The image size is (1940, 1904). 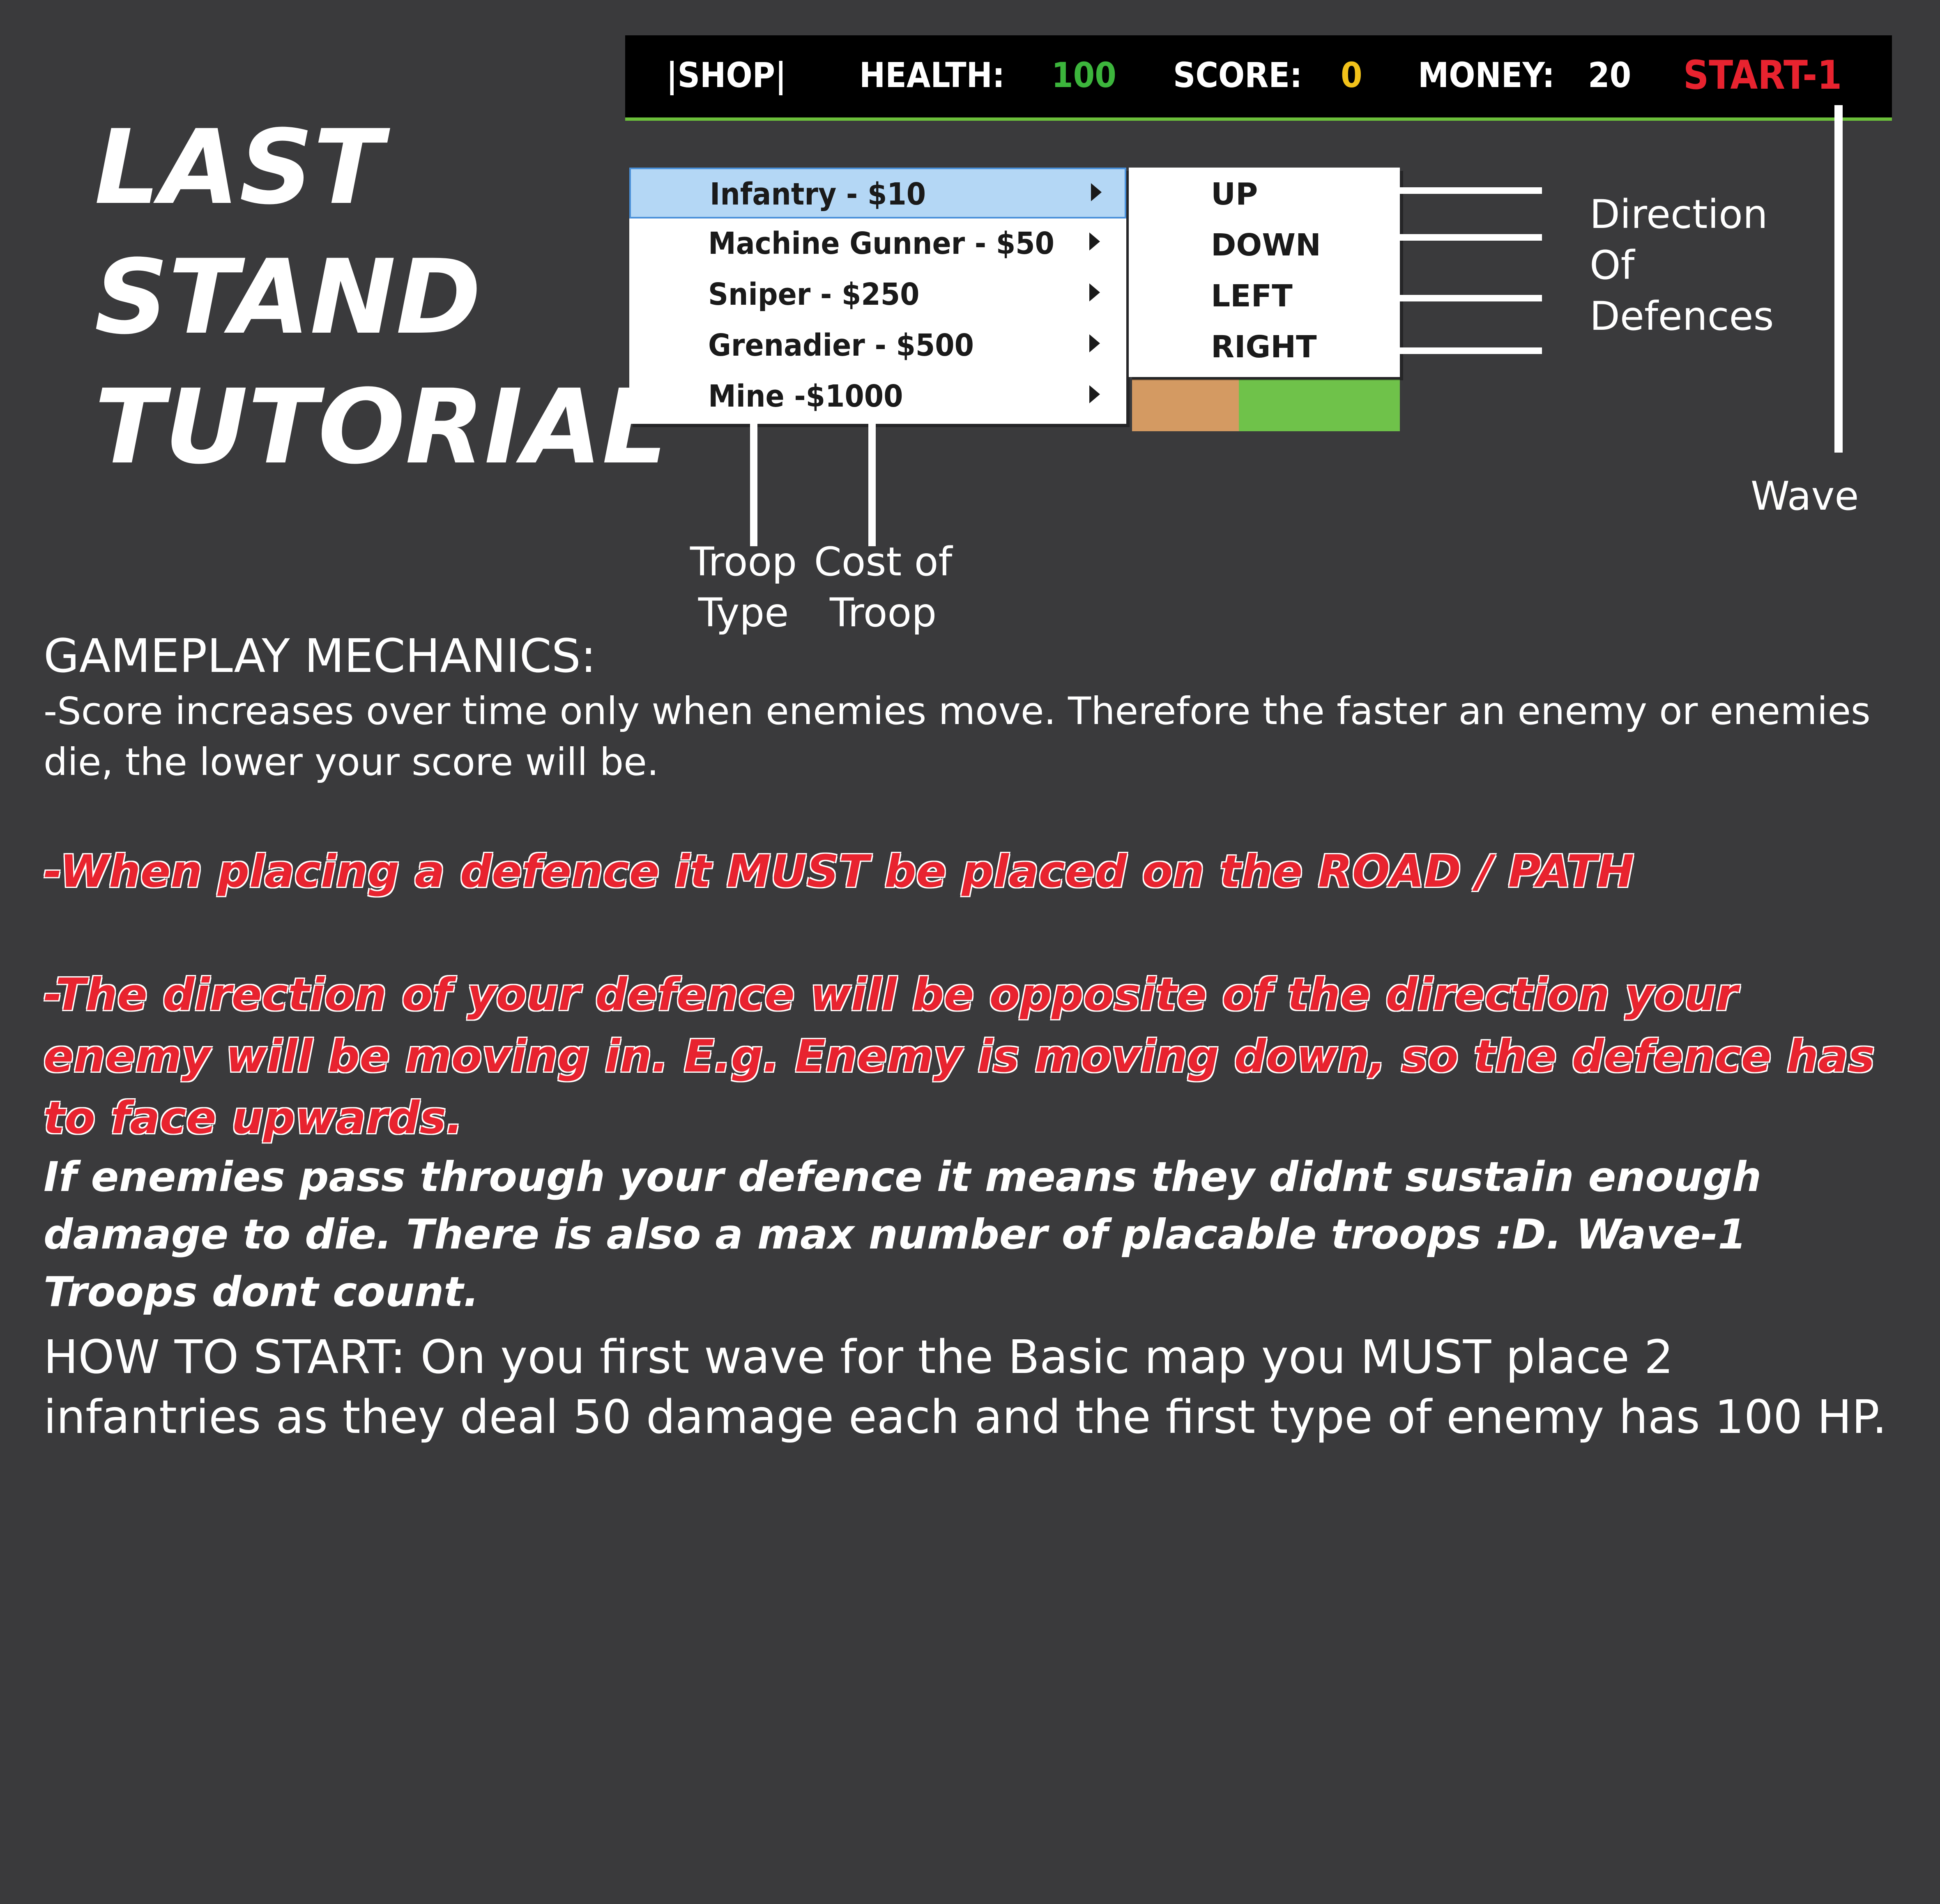 What do you see at coordinates (1486, 75) in the screenshot?
I see `money-label: MONEY:` at bounding box center [1486, 75].